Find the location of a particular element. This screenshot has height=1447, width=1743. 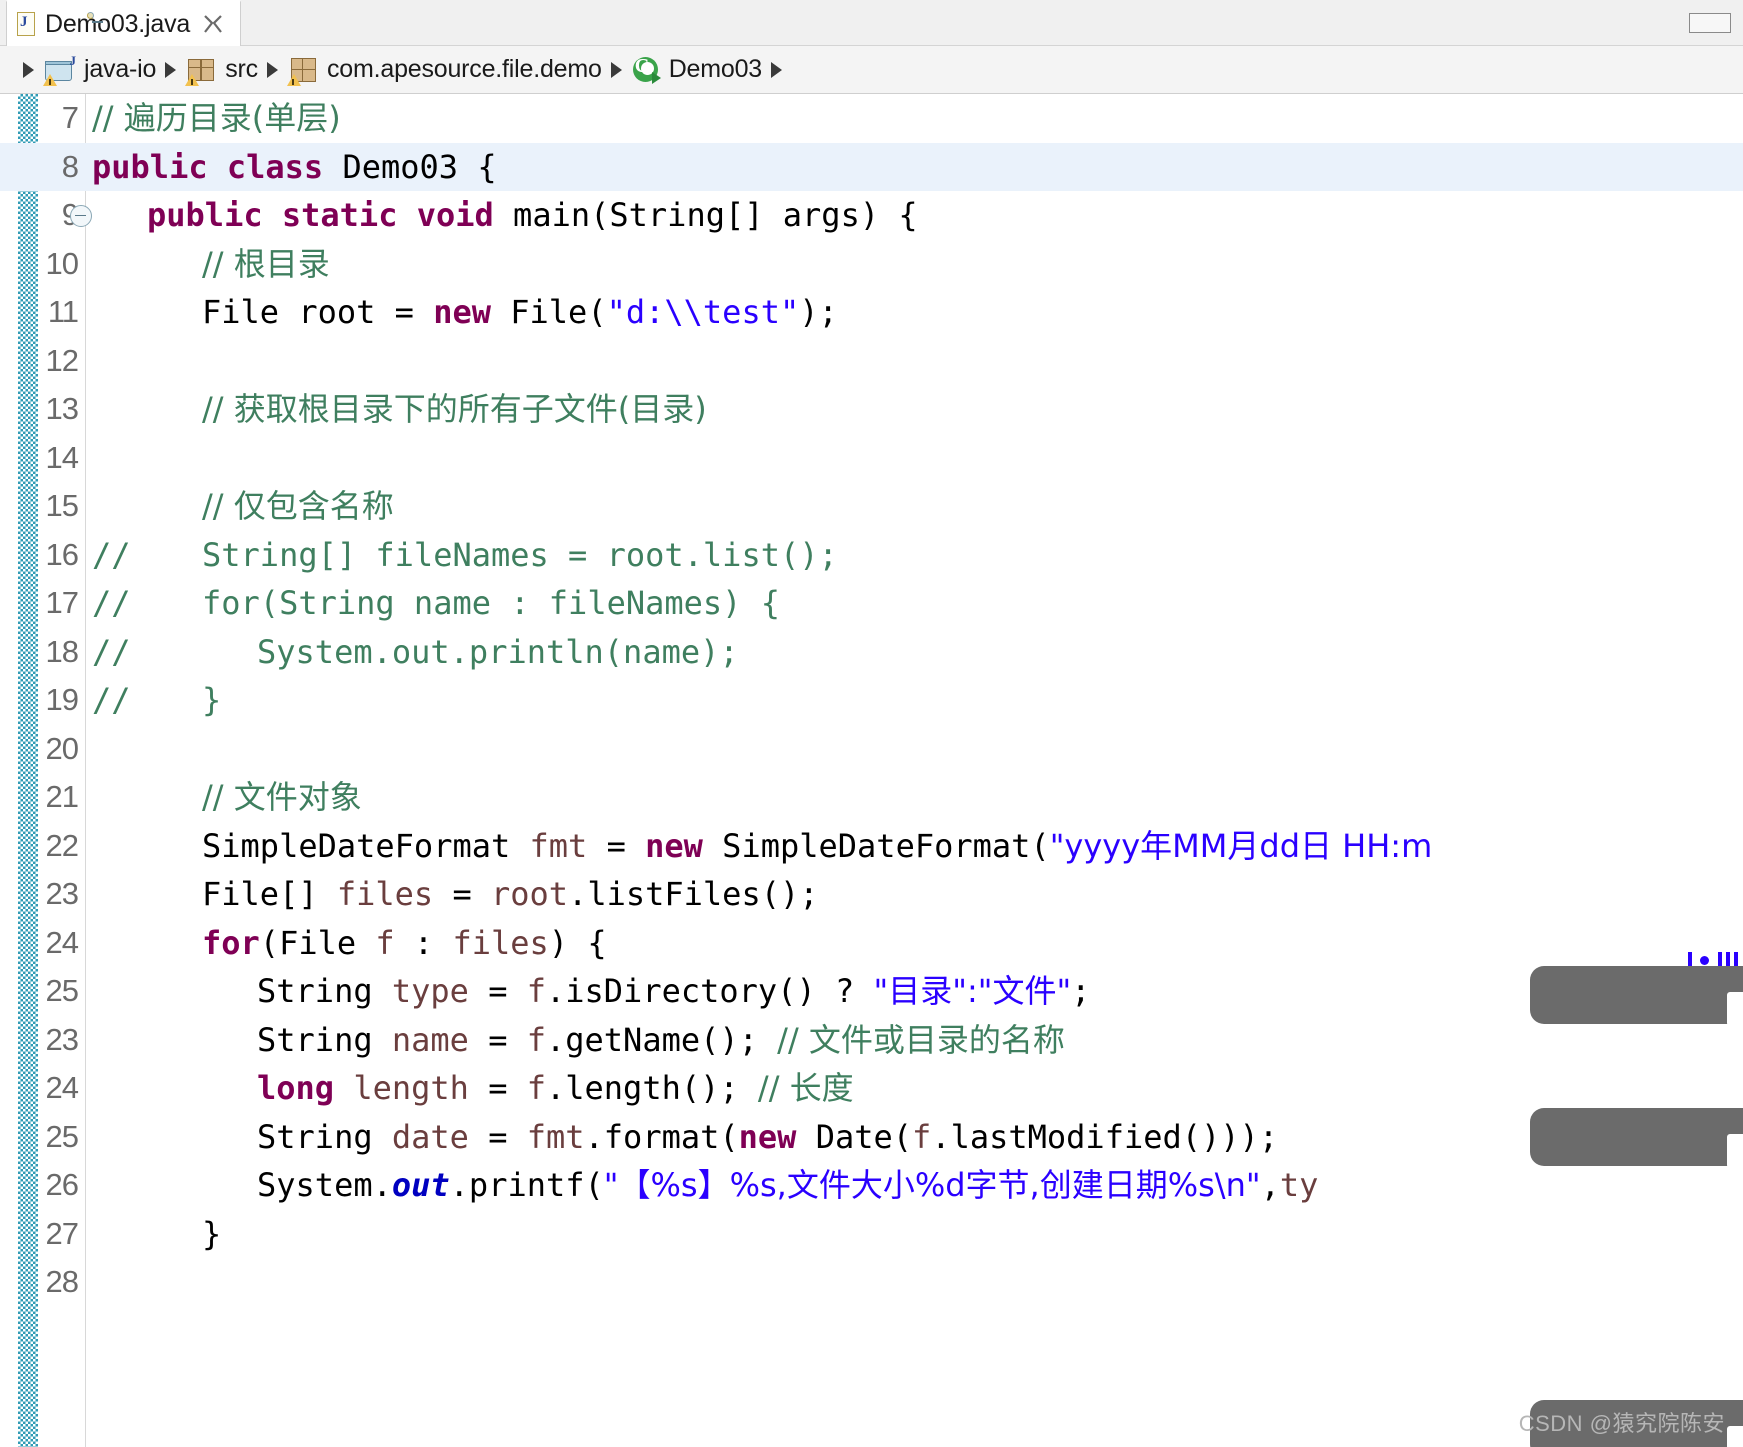

tab-overflow-box is located at coordinates (1710, 23).